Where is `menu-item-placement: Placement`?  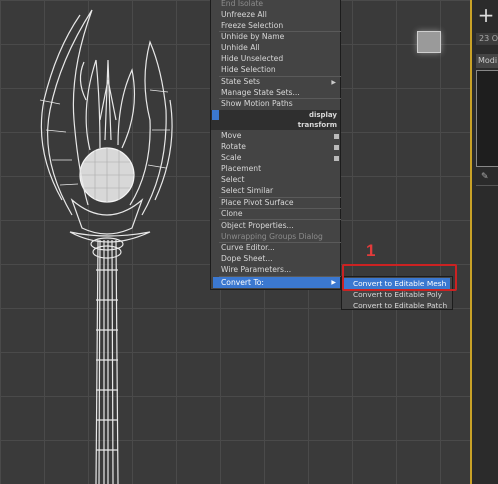 menu-item-placement: Placement is located at coordinates (241, 169).